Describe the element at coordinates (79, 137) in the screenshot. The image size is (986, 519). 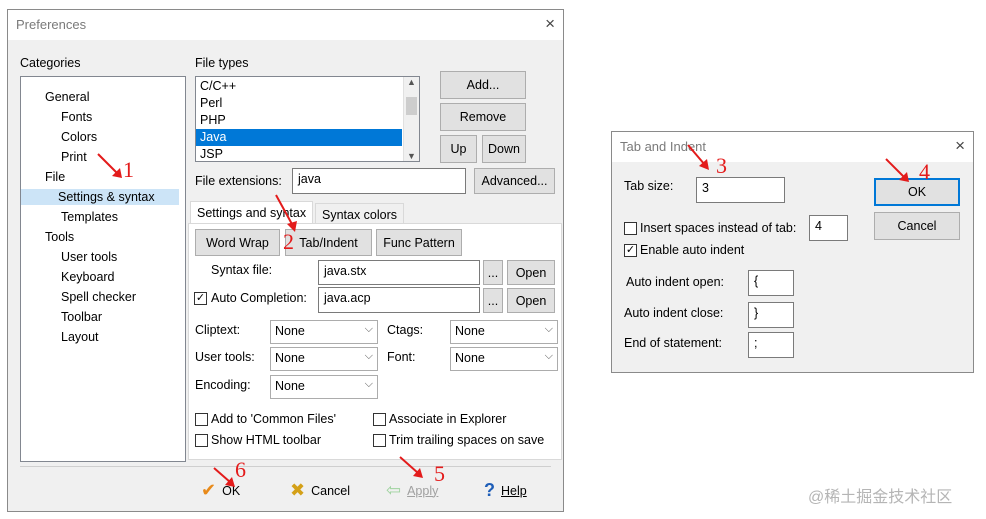
I see `tree-item-colors: Colors` at that location.